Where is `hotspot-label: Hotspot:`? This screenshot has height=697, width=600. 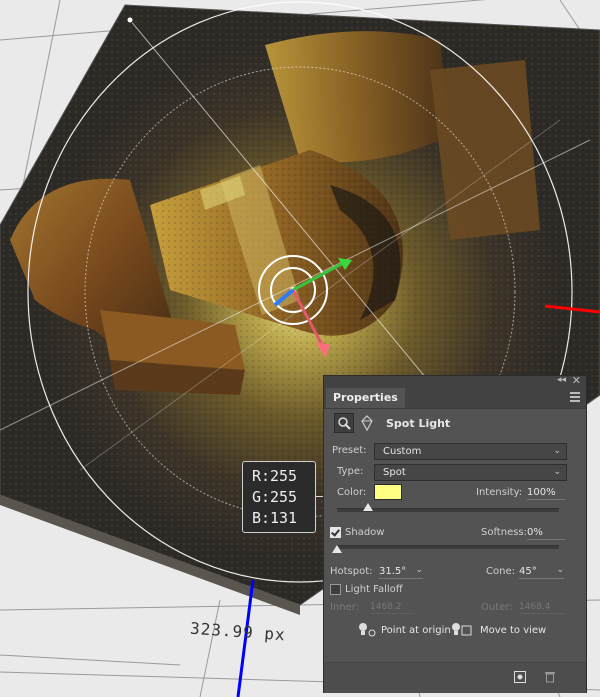
hotspot-label: Hotspot: is located at coordinates (351, 571).